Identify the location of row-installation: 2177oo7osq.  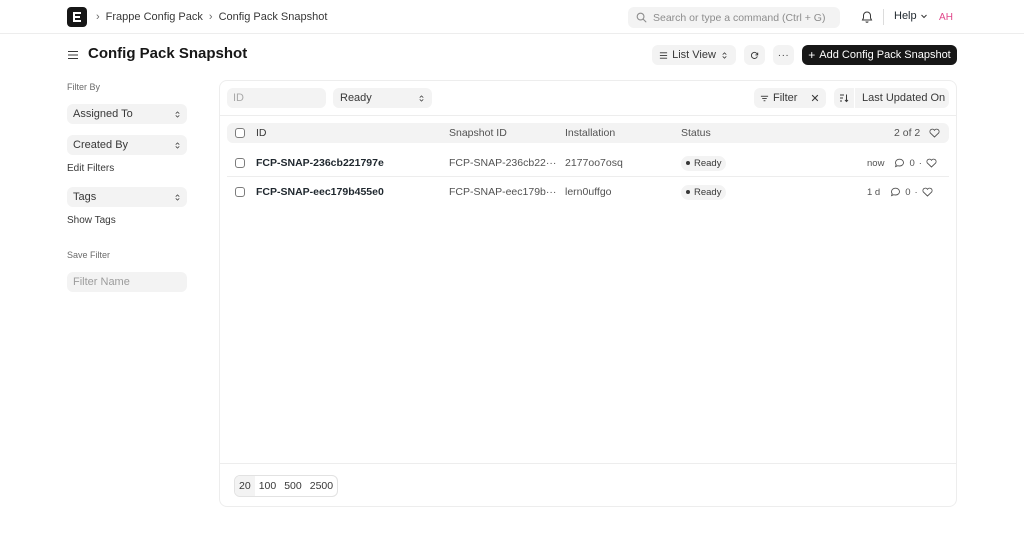
(594, 163).